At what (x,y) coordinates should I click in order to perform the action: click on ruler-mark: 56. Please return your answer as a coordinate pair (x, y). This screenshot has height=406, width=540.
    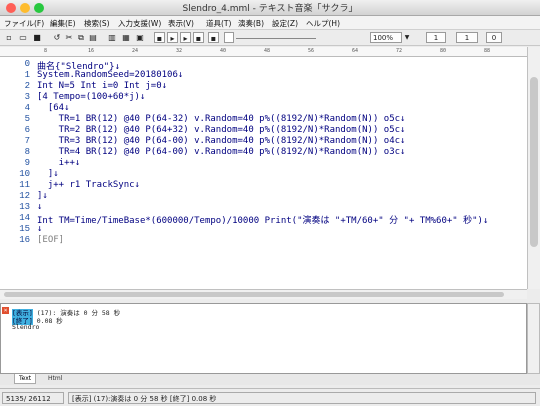
    Looking at the image, I should click on (311, 51).